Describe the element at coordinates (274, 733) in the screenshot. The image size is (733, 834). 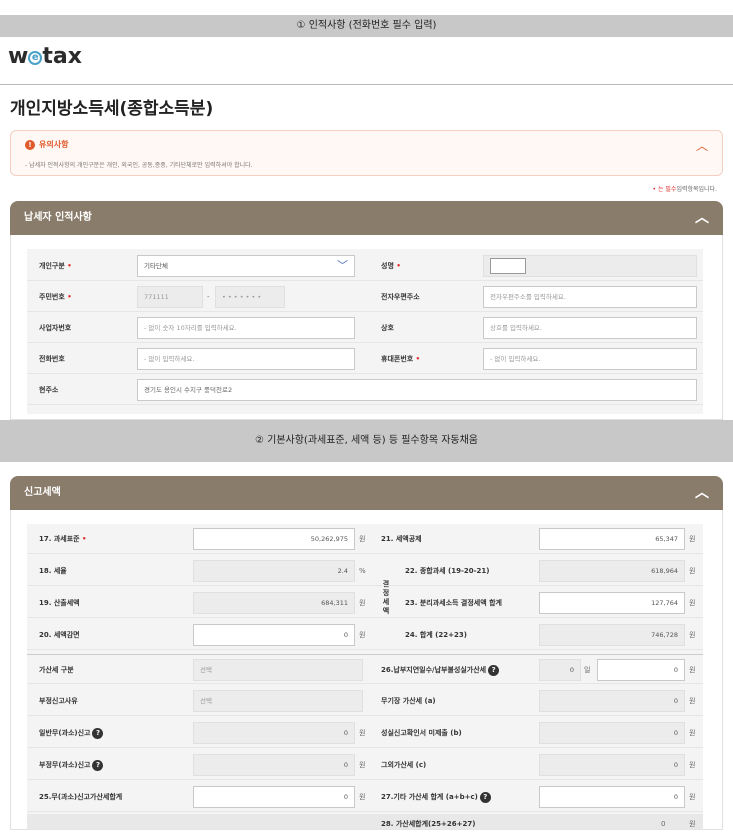
I see `general-field: 0` at that location.